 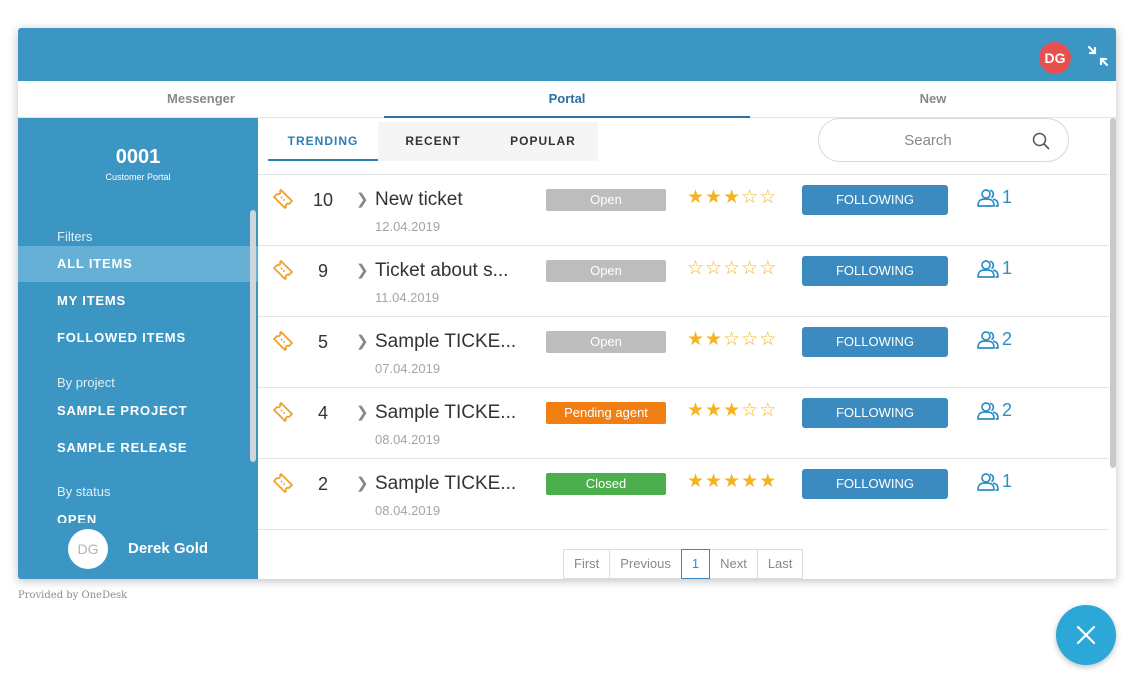 What do you see at coordinates (933, 99) in the screenshot?
I see `tab-new: New` at bounding box center [933, 99].